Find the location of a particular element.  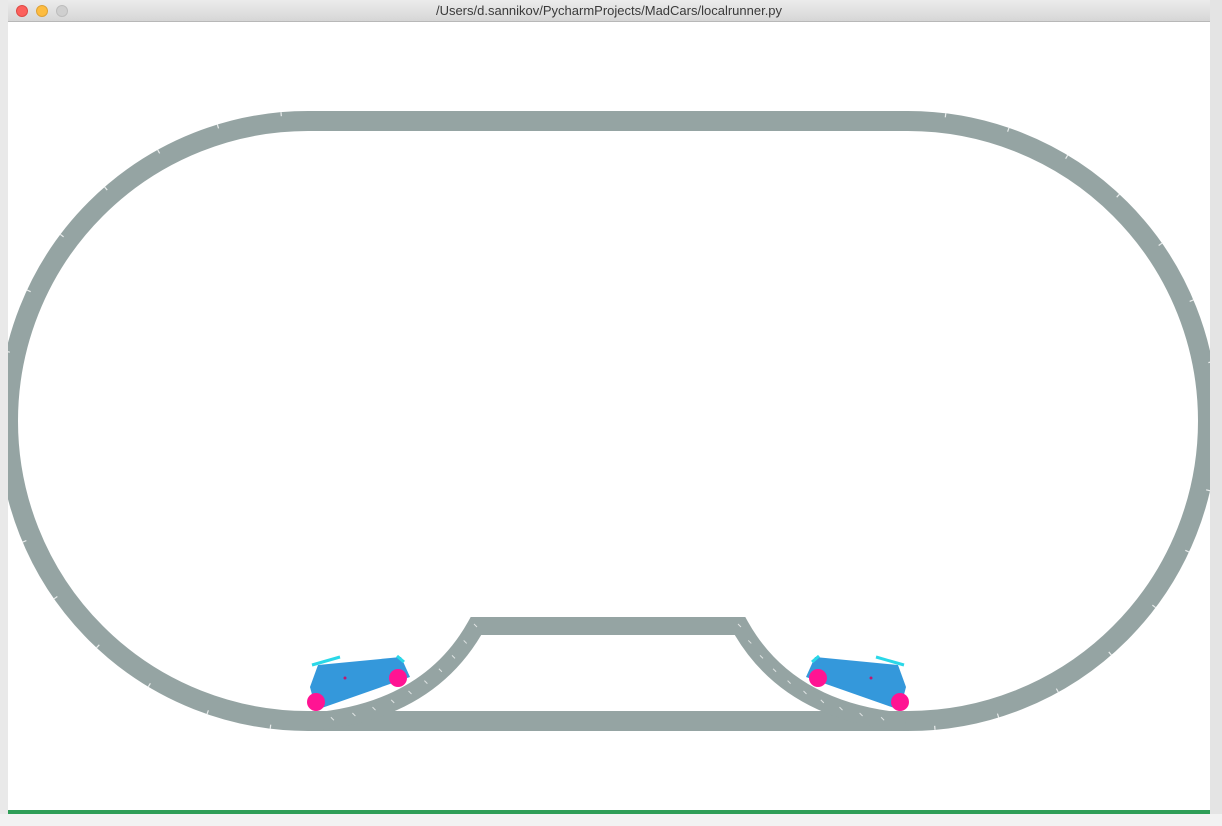

track-tick is located at coordinates (1209, 362).